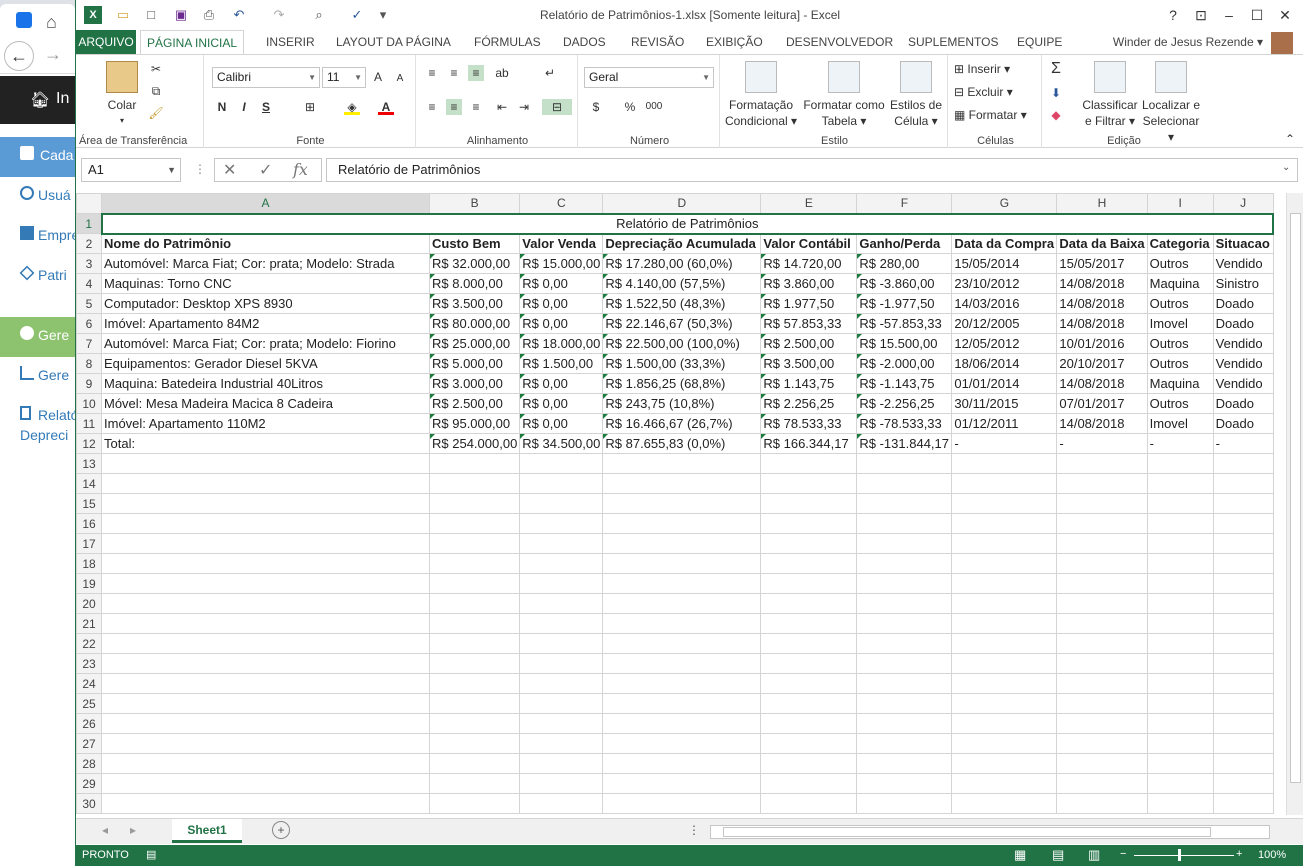  I want to click on wrap-text-icon: ↵, so click(550, 73).